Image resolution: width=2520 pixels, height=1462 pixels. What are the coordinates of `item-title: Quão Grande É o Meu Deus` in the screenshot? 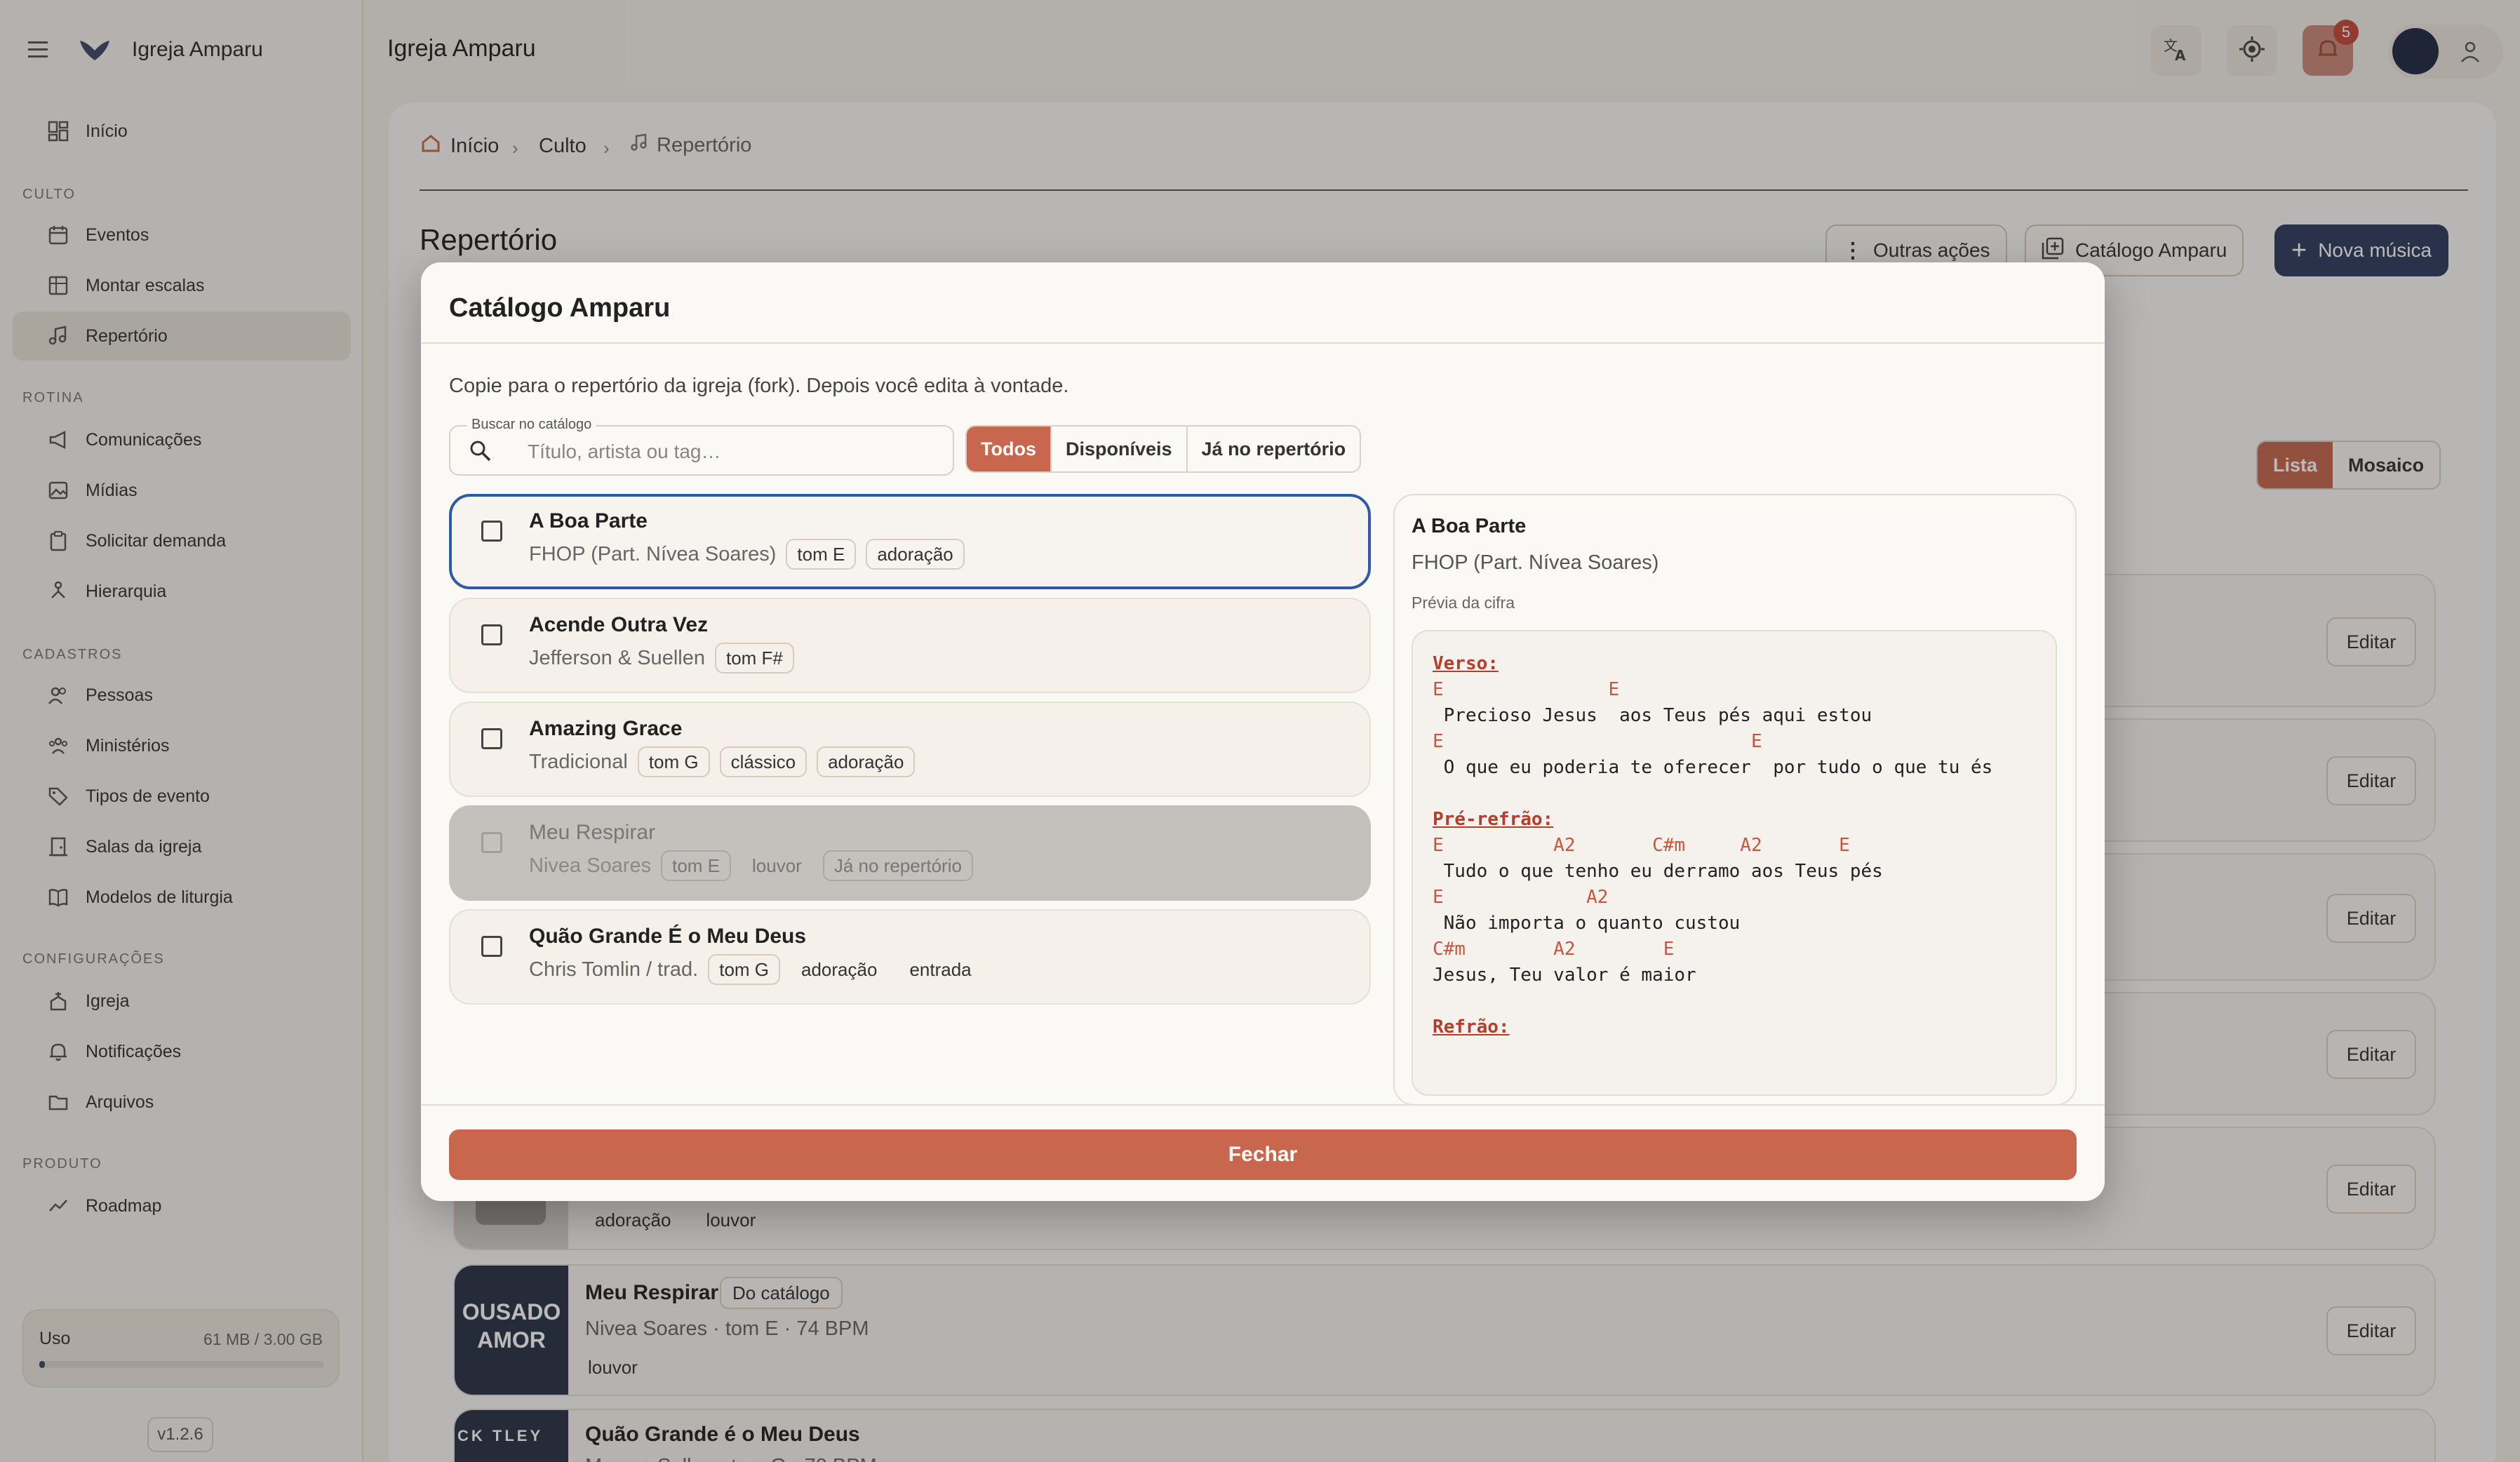 It's located at (668, 937).